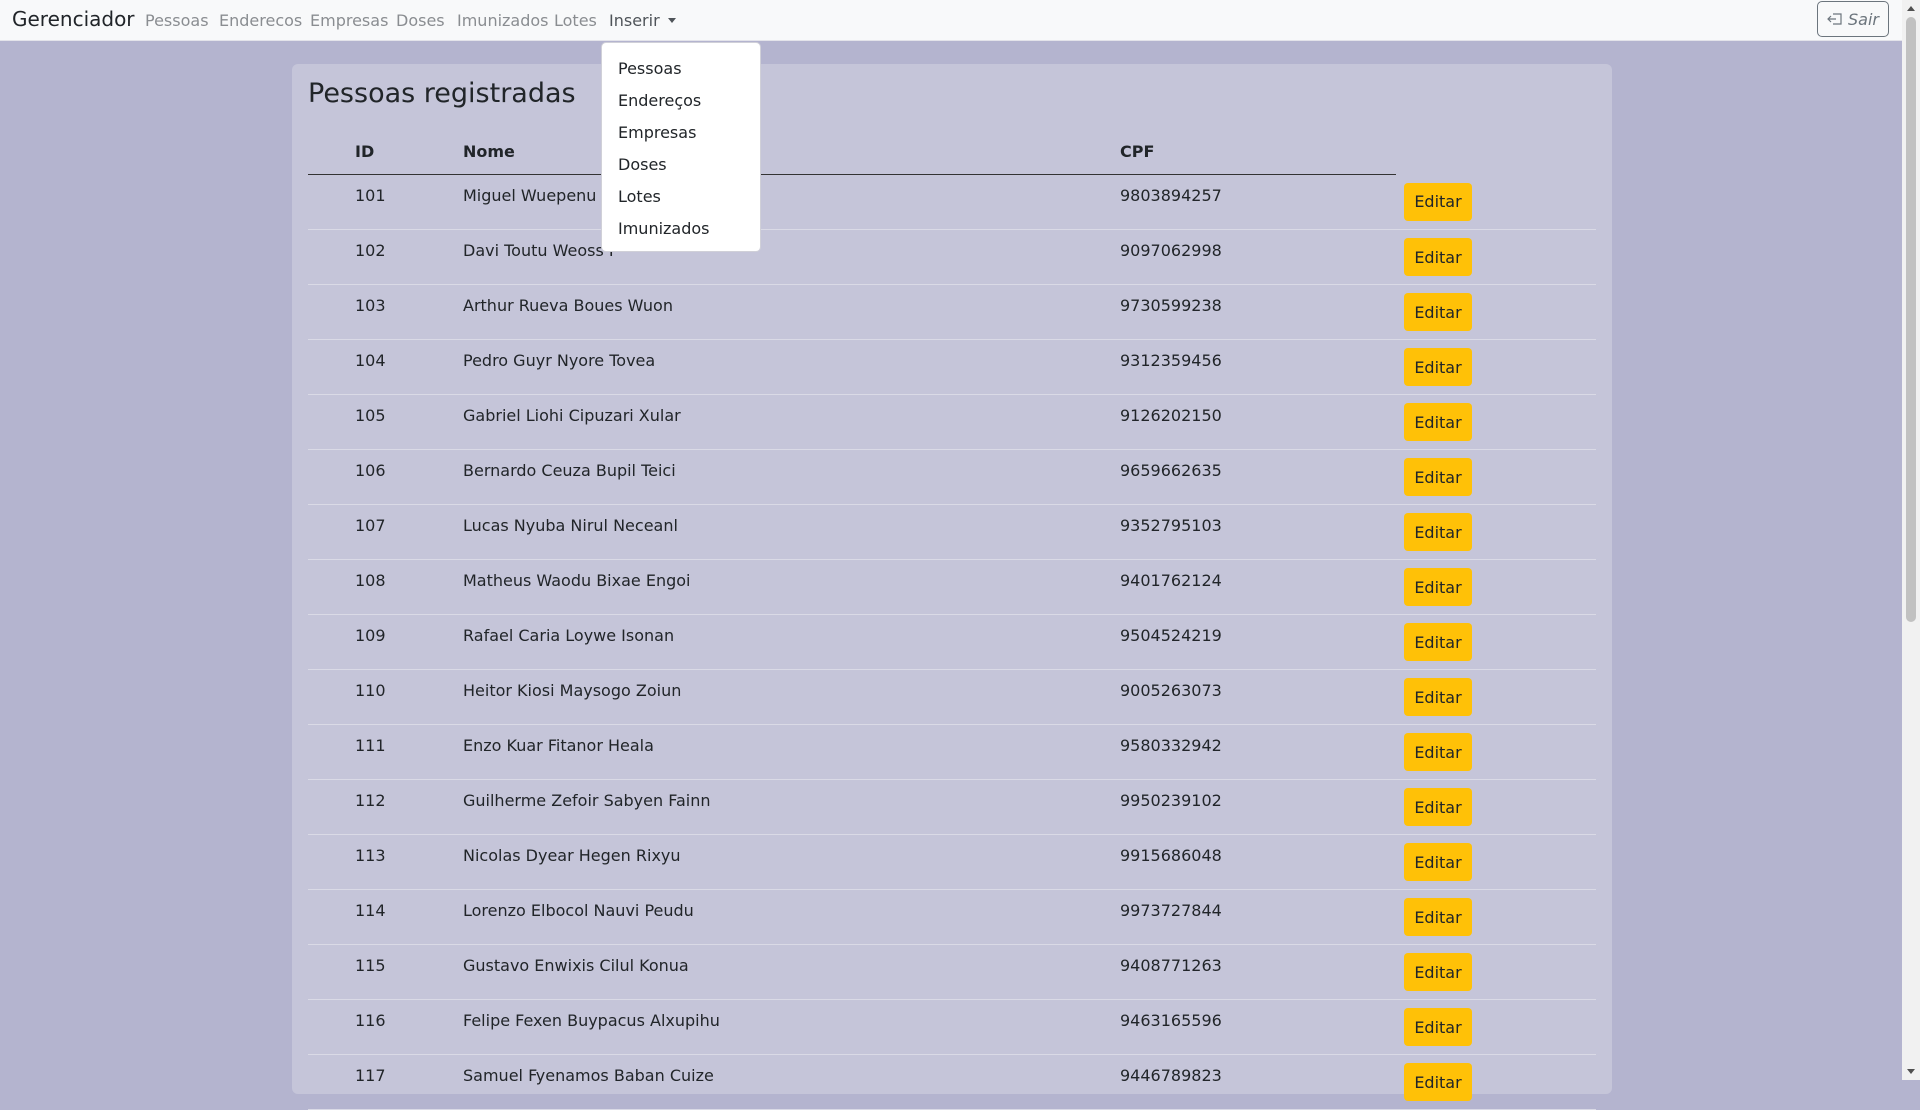  Describe the element at coordinates (385, 807) in the screenshot. I see `cell-id: 112` at that location.